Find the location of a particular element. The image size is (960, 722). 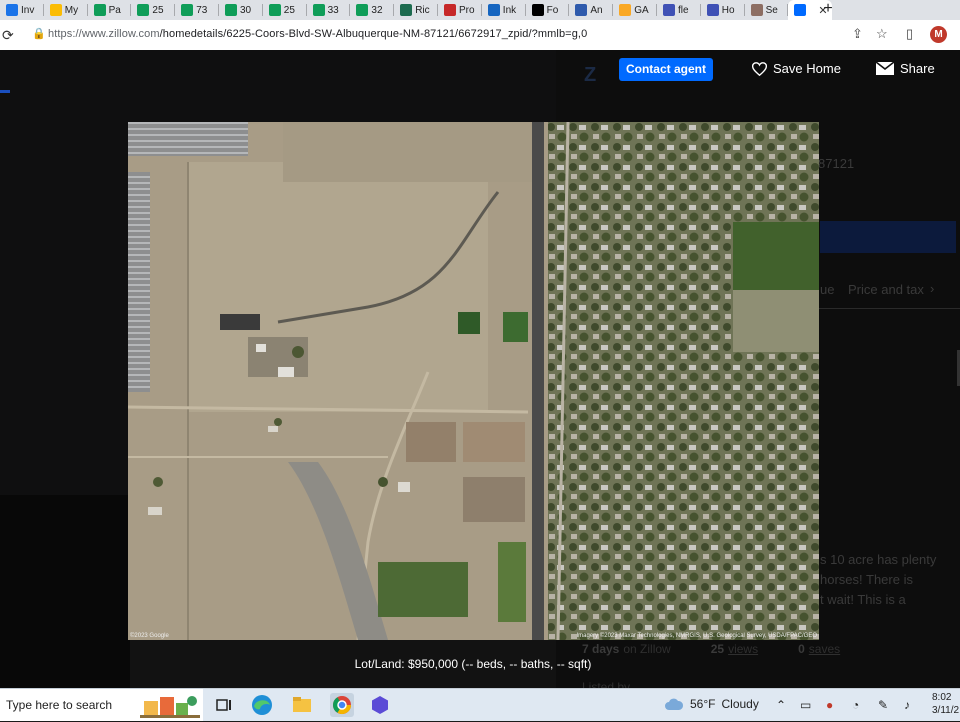

tab-label: Pa is located at coordinates (114, 10).